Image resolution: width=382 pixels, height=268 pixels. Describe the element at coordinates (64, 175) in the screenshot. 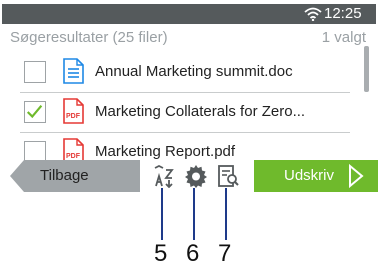

I see `back-label: Tilbage` at that location.